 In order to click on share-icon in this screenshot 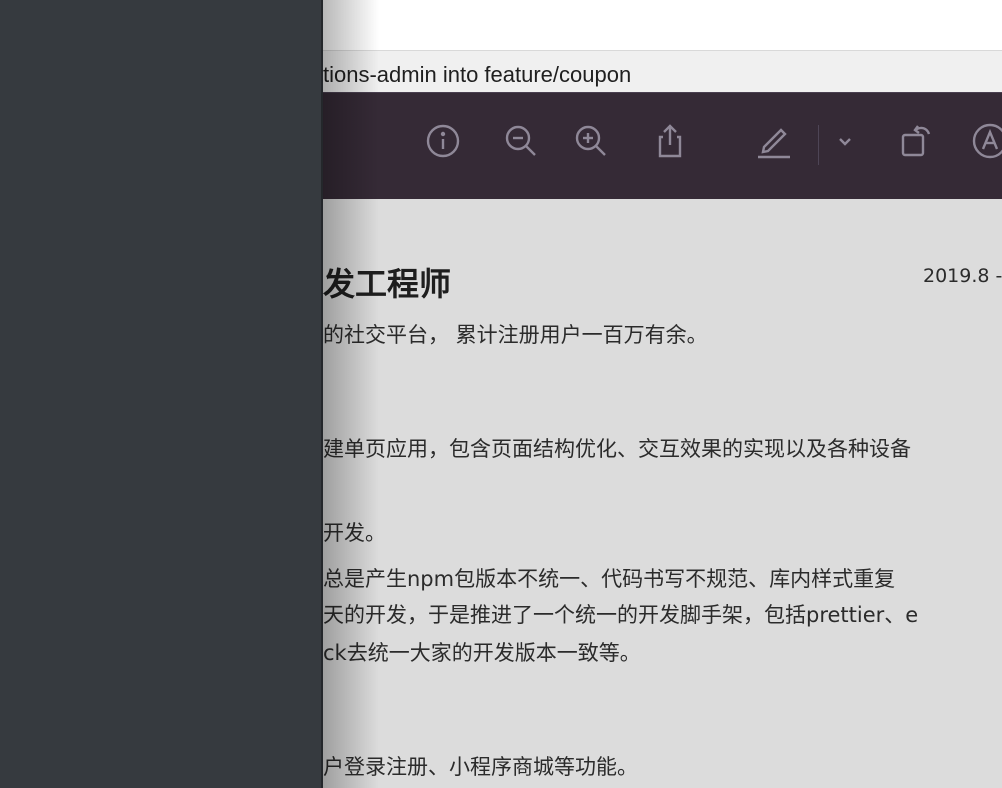, I will do `click(670, 141)`.